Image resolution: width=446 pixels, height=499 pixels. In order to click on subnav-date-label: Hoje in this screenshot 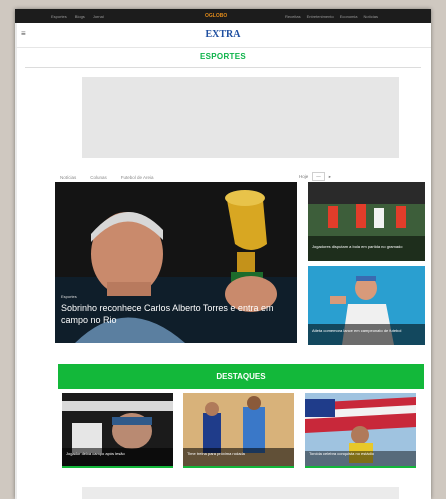, I will do `click(304, 176)`.